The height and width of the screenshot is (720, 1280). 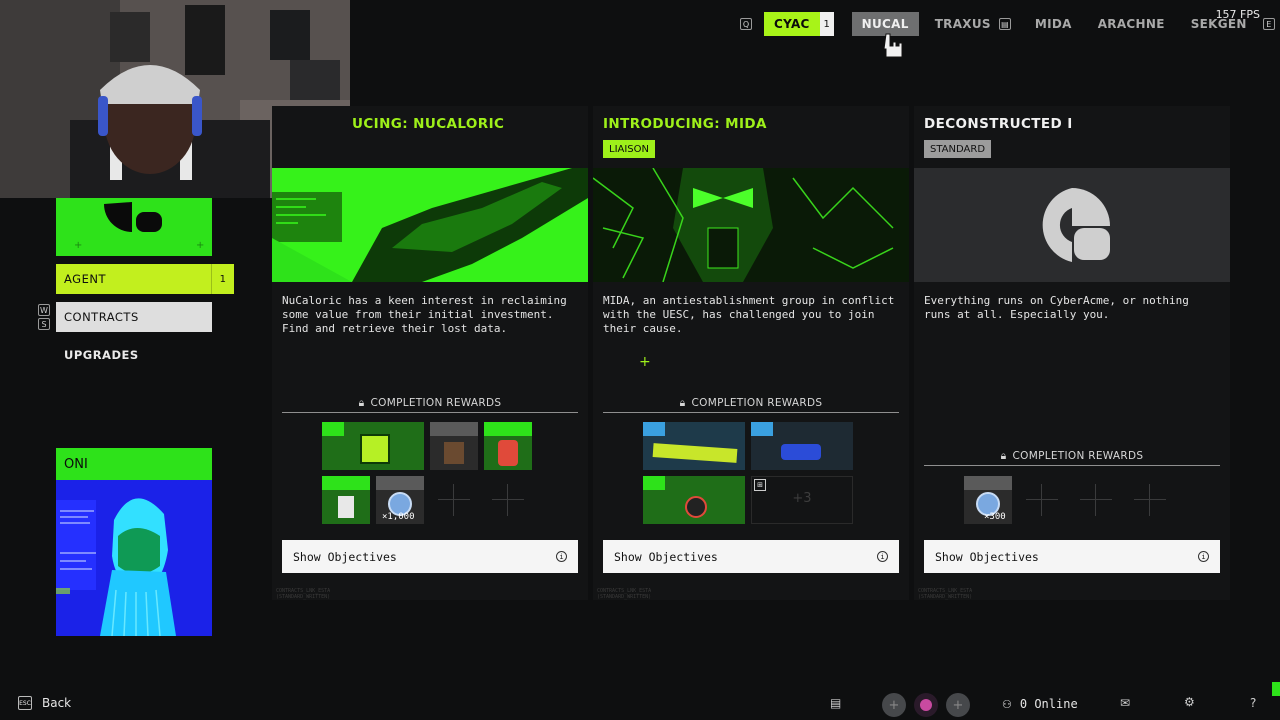 What do you see at coordinates (1004, 24) in the screenshot?
I see `traxus-lock-icon: ▤` at bounding box center [1004, 24].